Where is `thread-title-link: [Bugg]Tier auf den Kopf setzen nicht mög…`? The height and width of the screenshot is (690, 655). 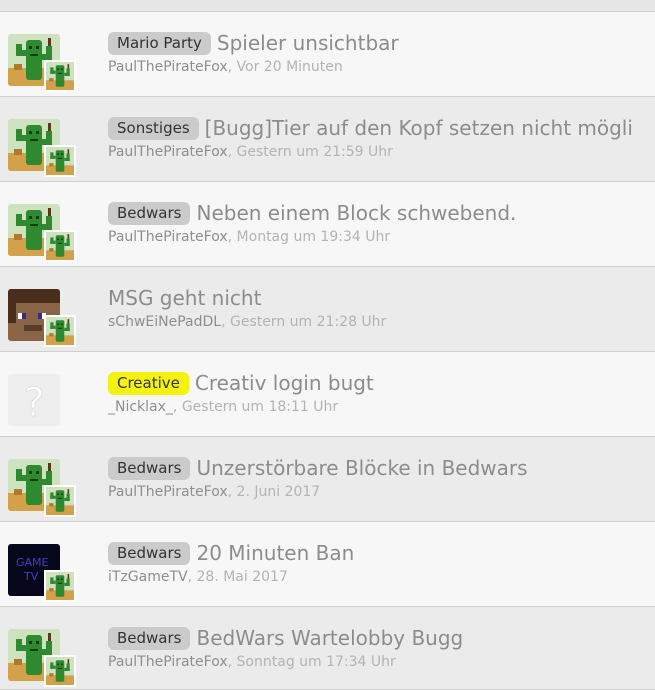
thread-title-link: [Bugg]Tier auf den Kopf setzen nicht mög… is located at coordinates (419, 128).